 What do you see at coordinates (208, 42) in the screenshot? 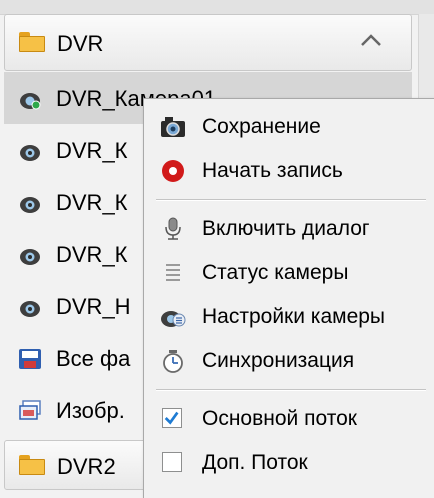
I see `group-header-dvr: DVR` at bounding box center [208, 42].